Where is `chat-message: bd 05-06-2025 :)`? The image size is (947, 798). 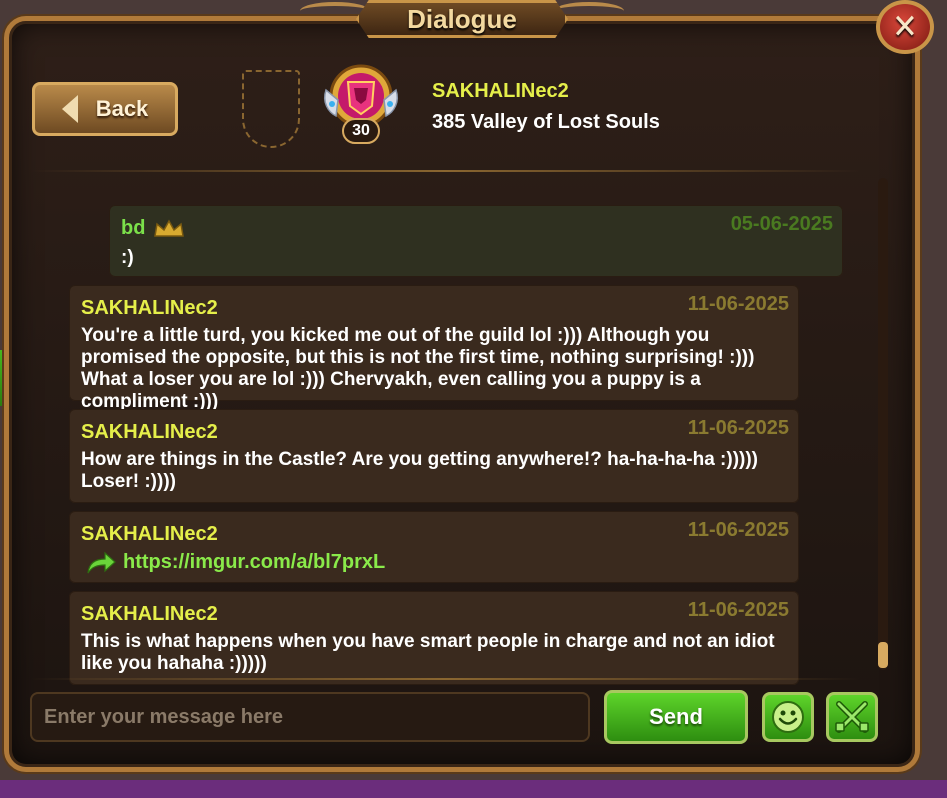 chat-message: bd 05-06-2025 :) is located at coordinates (476, 241).